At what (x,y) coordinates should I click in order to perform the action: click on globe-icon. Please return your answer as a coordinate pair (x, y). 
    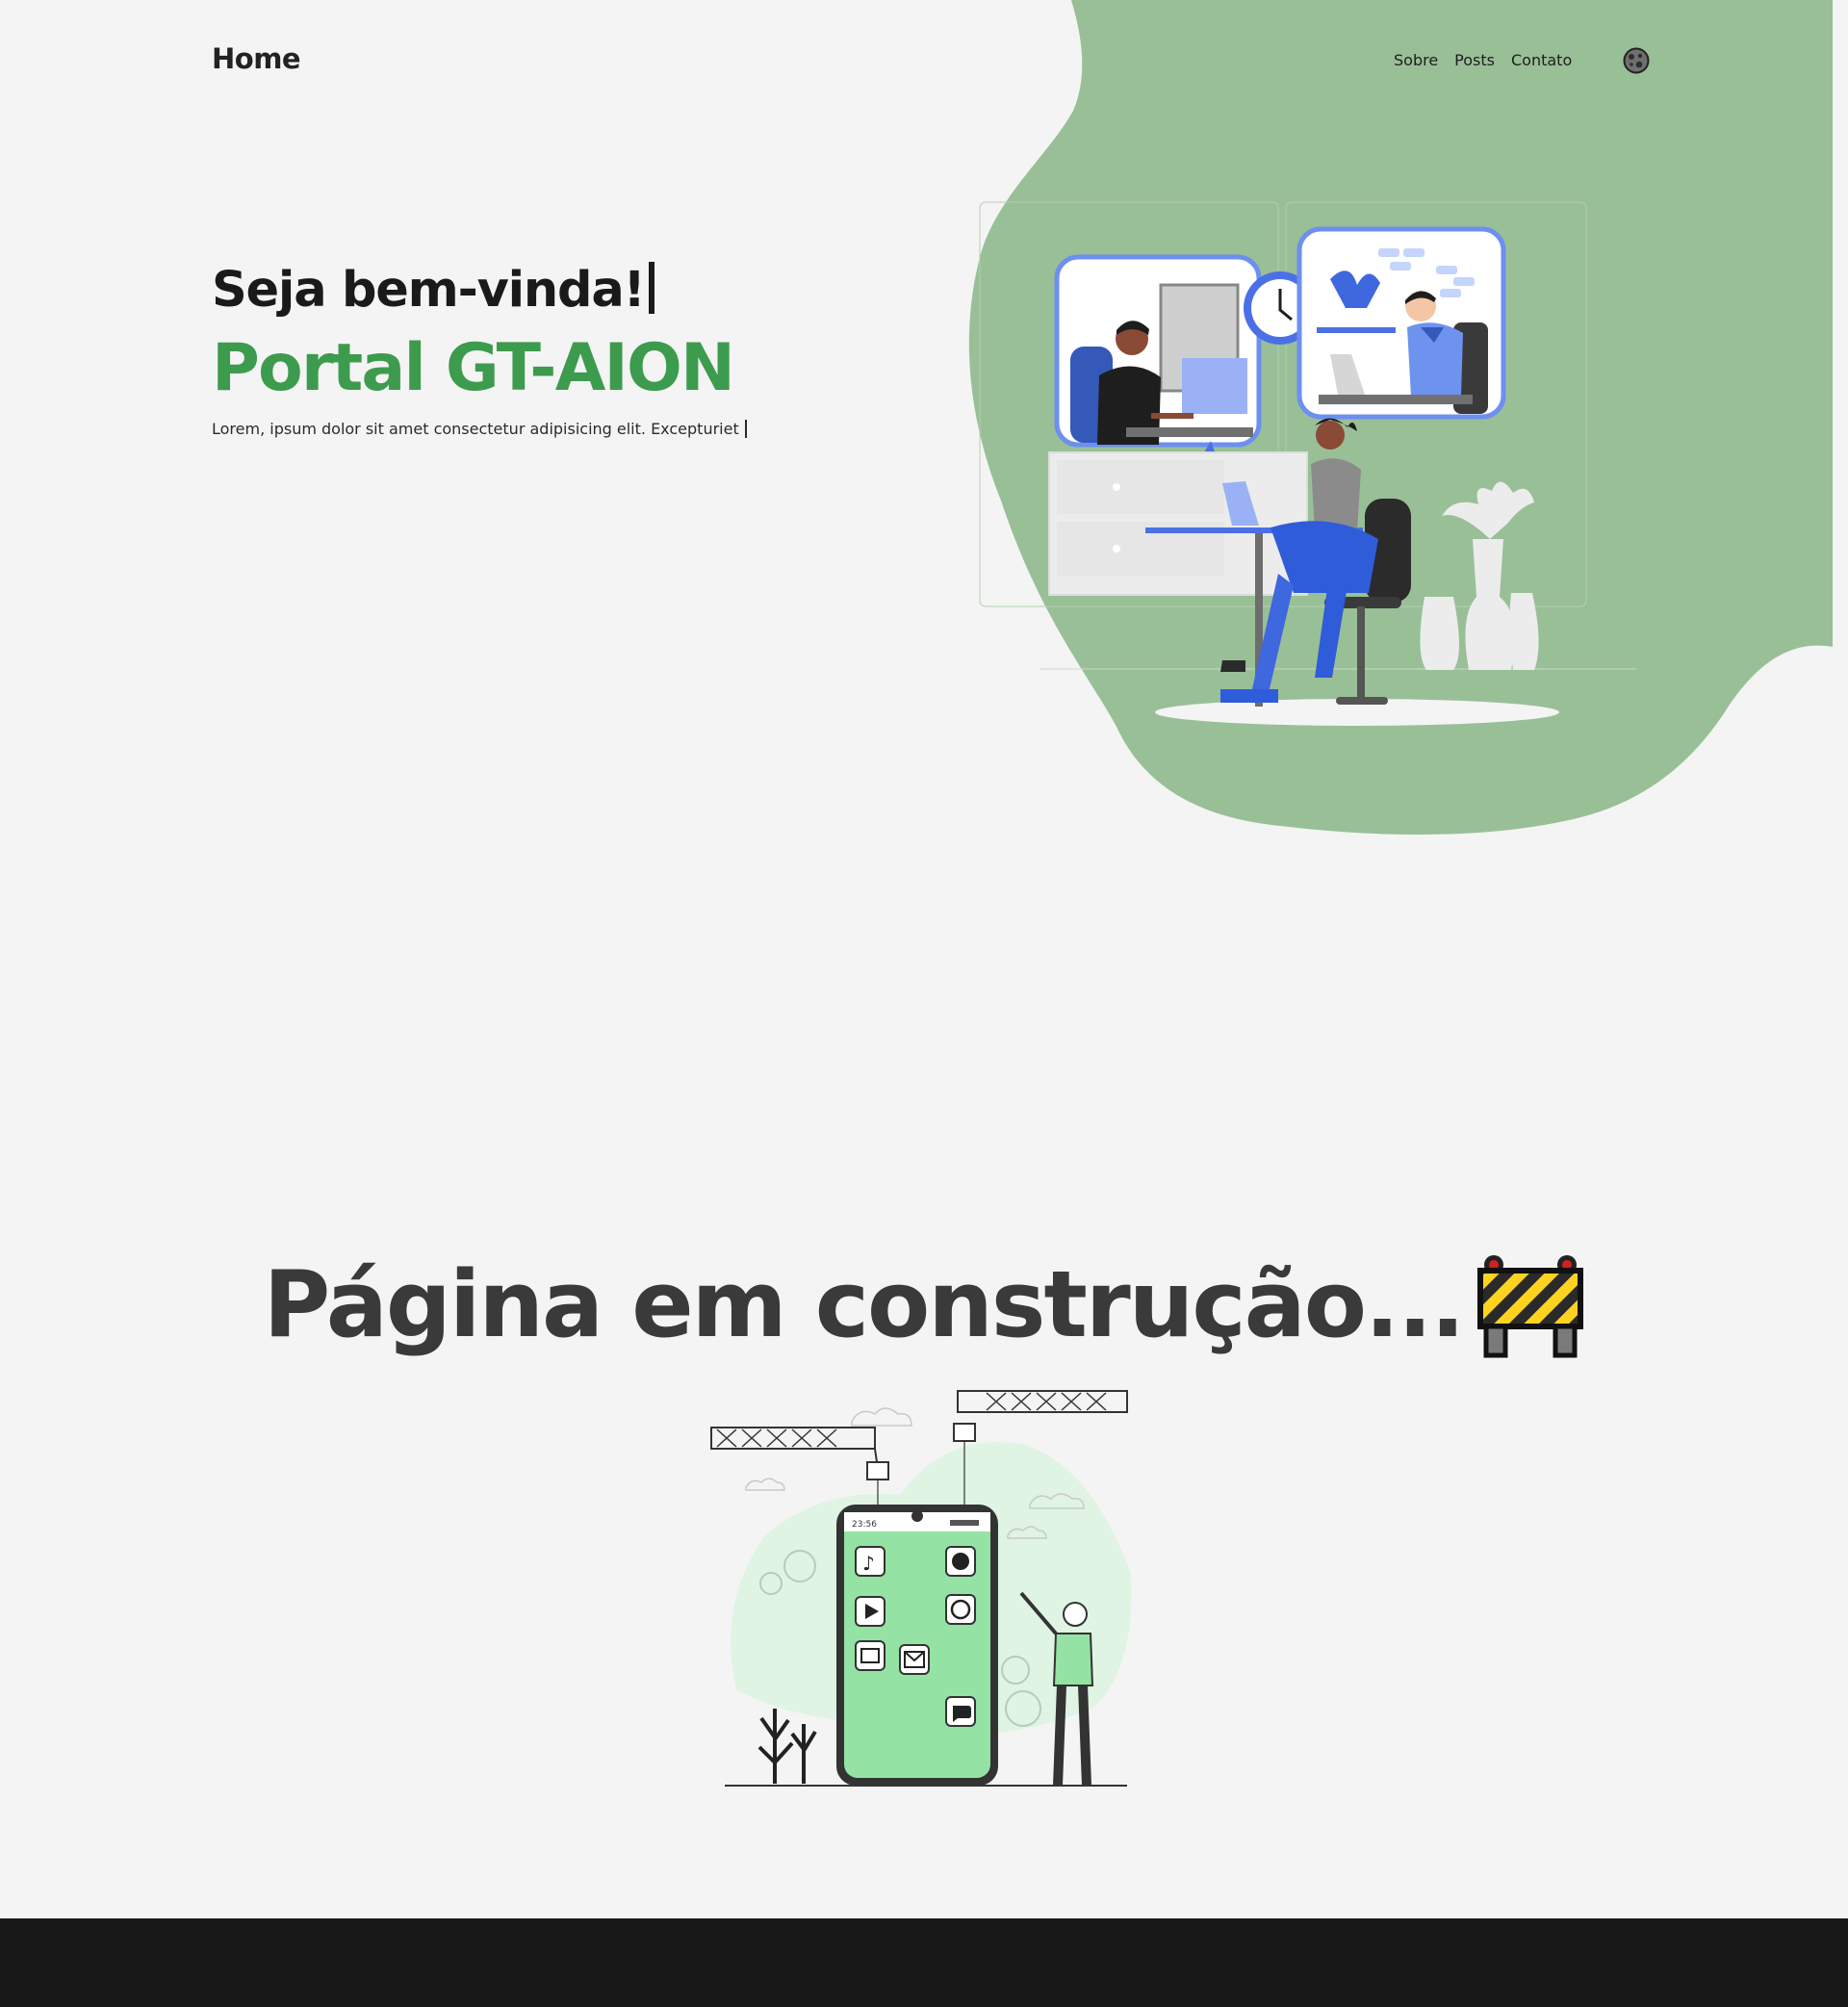
    Looking at the image, I should click on (1636, 60).